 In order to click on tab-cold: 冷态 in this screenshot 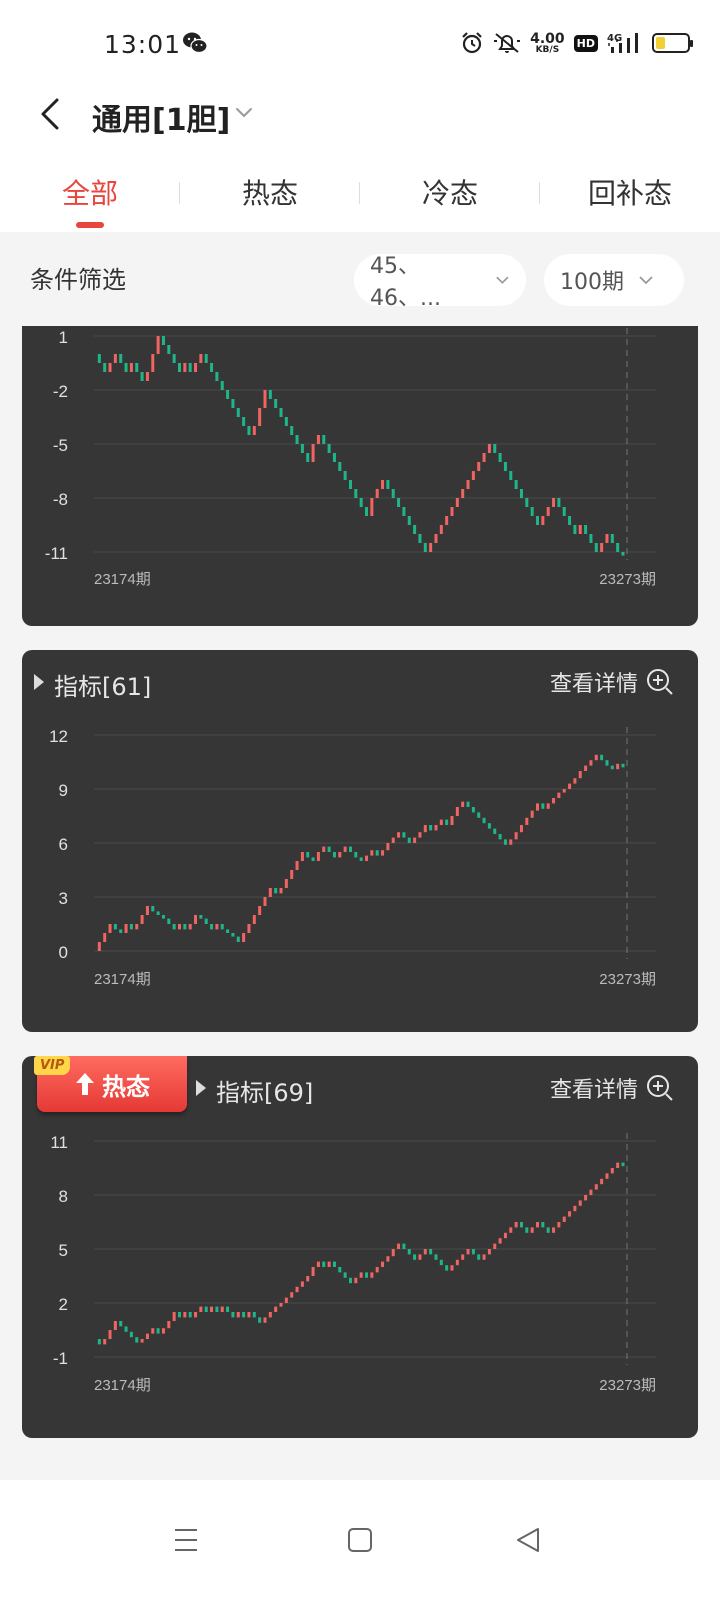, I will do `click(450, 192)`.